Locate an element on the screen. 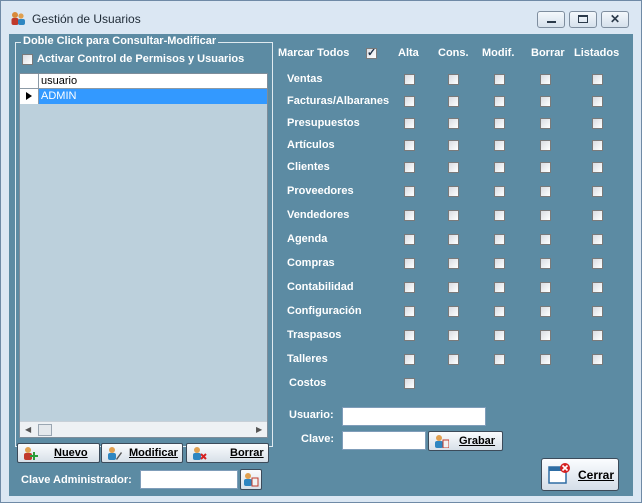  admin-key-input is located at coordinates (189, 479).